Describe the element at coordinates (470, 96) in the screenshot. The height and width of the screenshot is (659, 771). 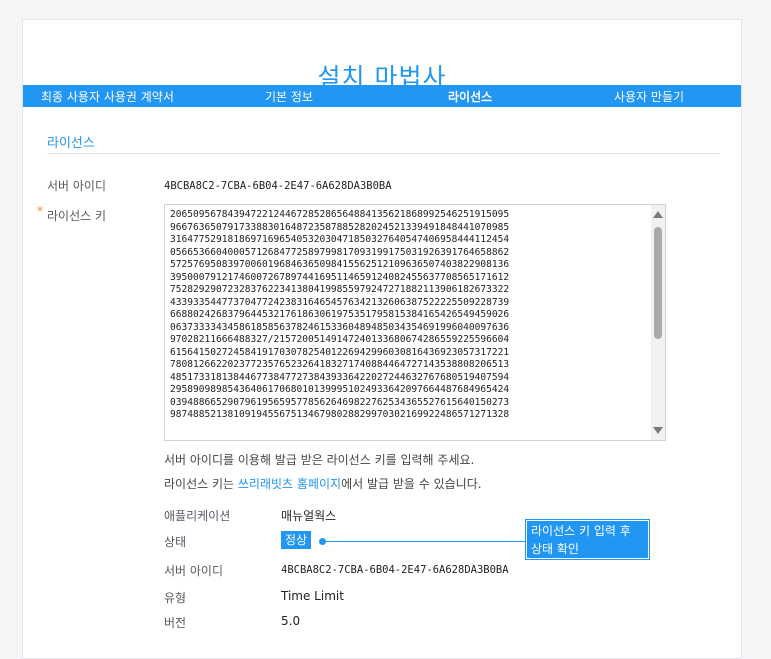
I see `step-license: 라이선스` at that location.